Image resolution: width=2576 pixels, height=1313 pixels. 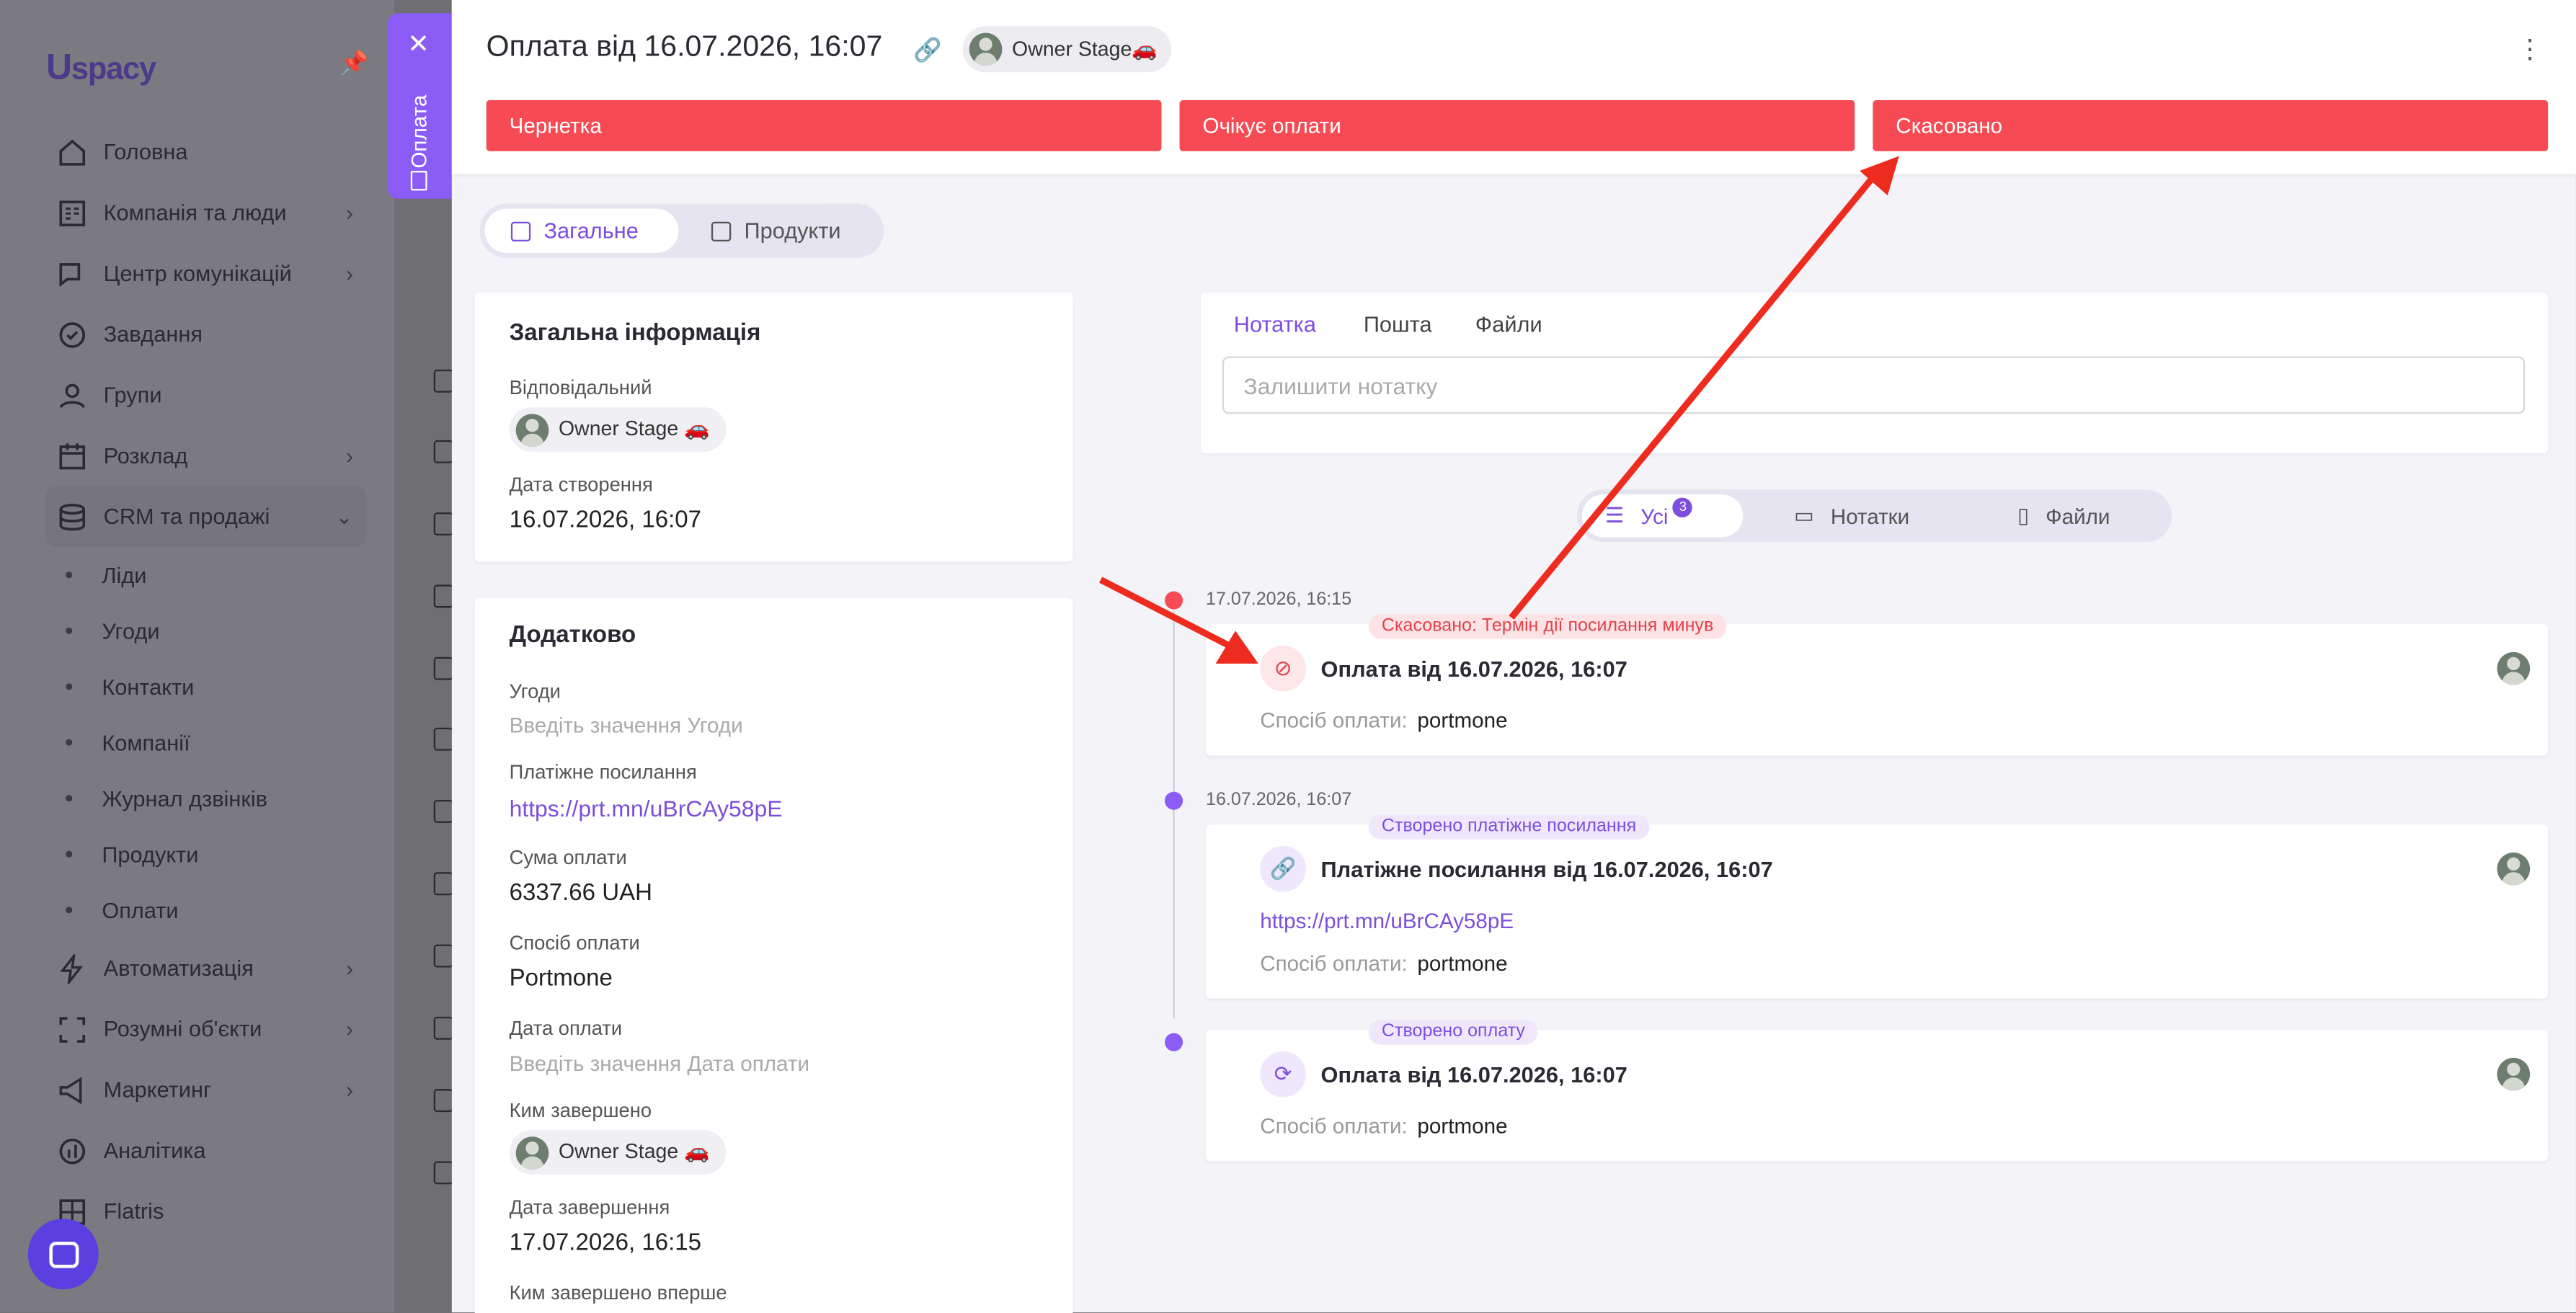 What do you see at coordinates (1499, 410) in the screenshot?
I see `annotation-arrows` at bounding box center [1499, 410].